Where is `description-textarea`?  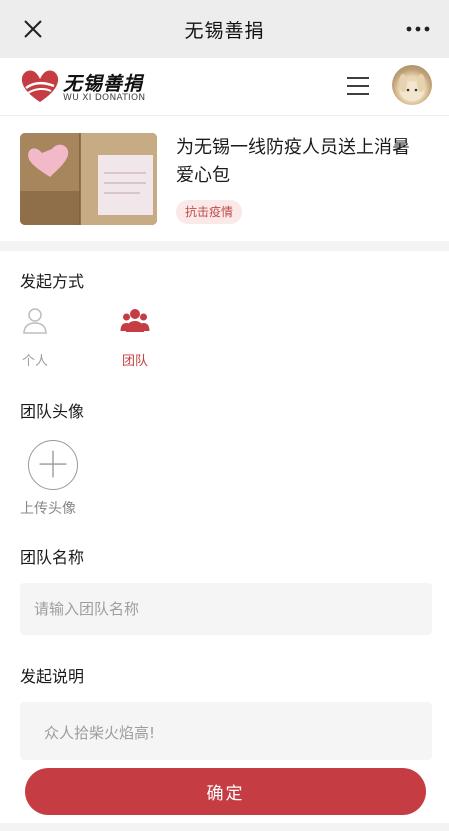 description-textarea is located at coordinates (226, 731).